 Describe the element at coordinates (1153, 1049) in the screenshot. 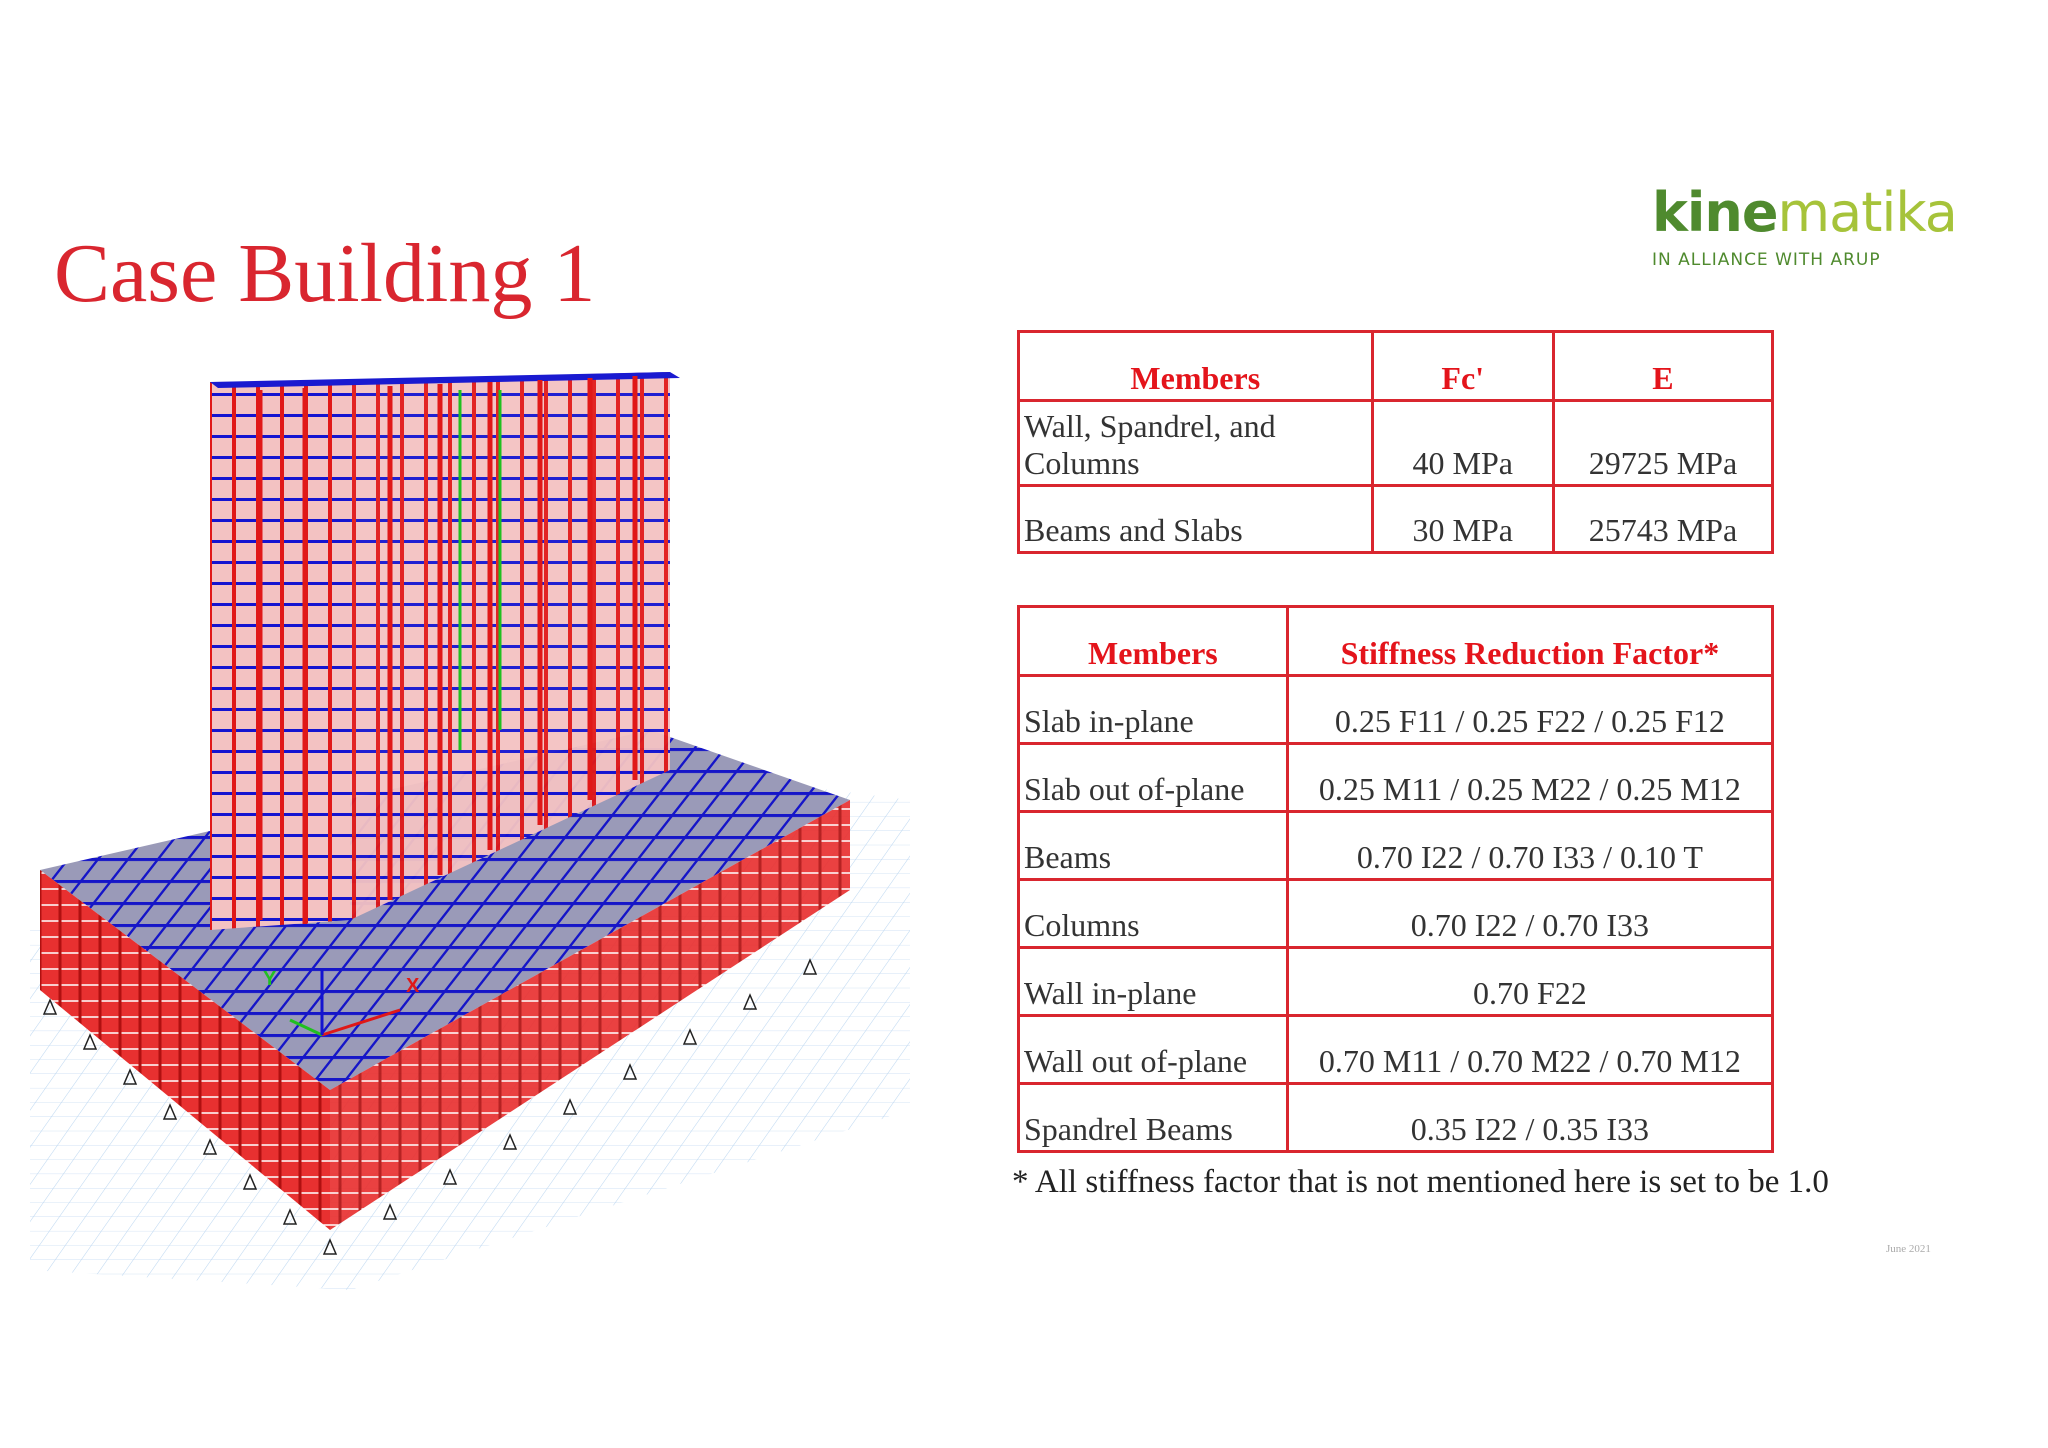

I see `cell-member: Wall out of-plane` at that location.